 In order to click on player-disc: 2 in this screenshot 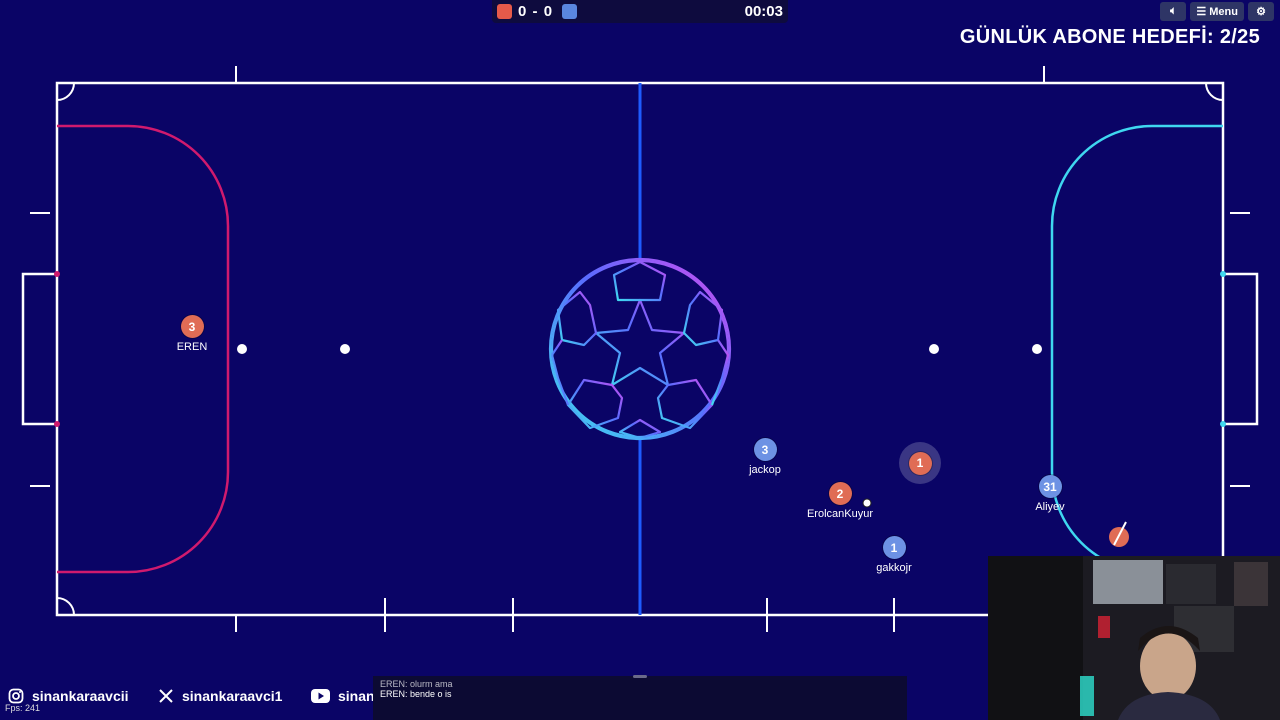, I will do `click(840, 493)`.